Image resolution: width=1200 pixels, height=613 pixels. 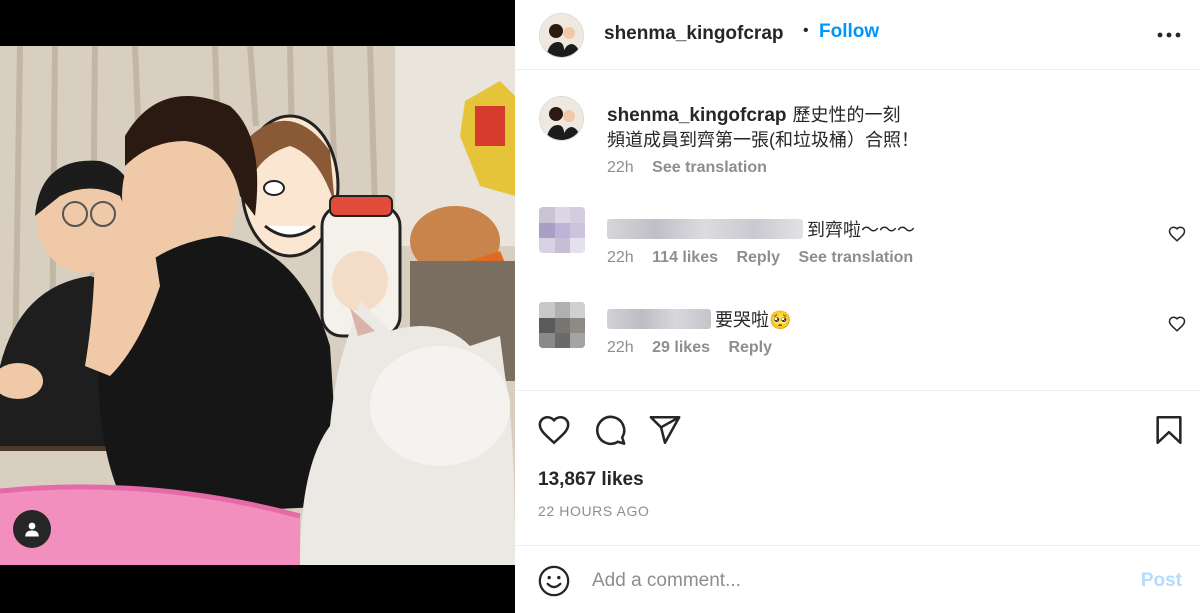 I want to click on comment-1-see-translation: See translation, so click(x=855, y=257).